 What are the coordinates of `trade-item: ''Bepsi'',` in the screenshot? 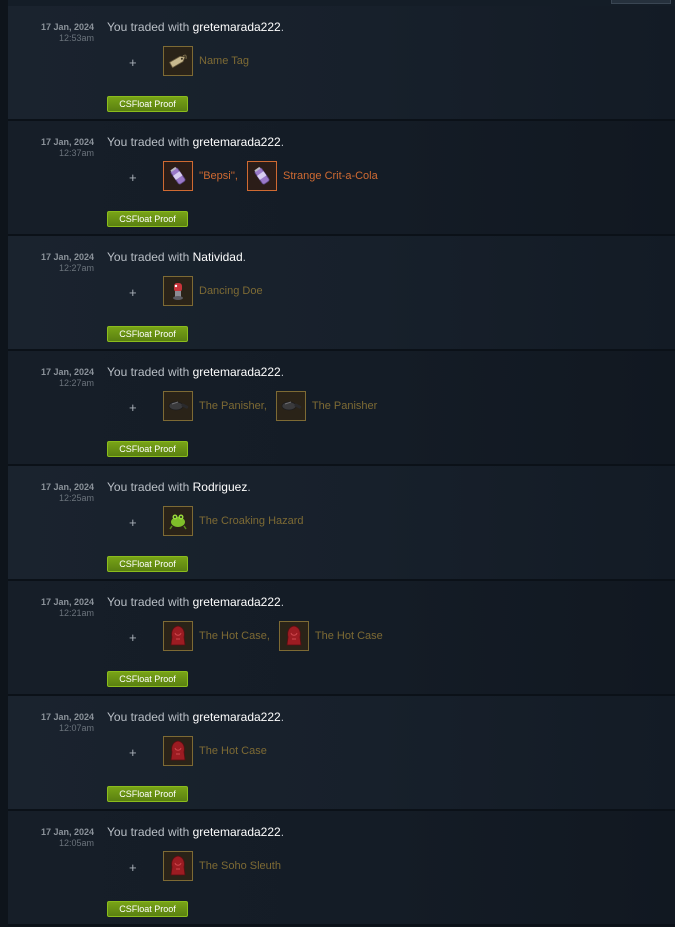 It's located at (200, 176).